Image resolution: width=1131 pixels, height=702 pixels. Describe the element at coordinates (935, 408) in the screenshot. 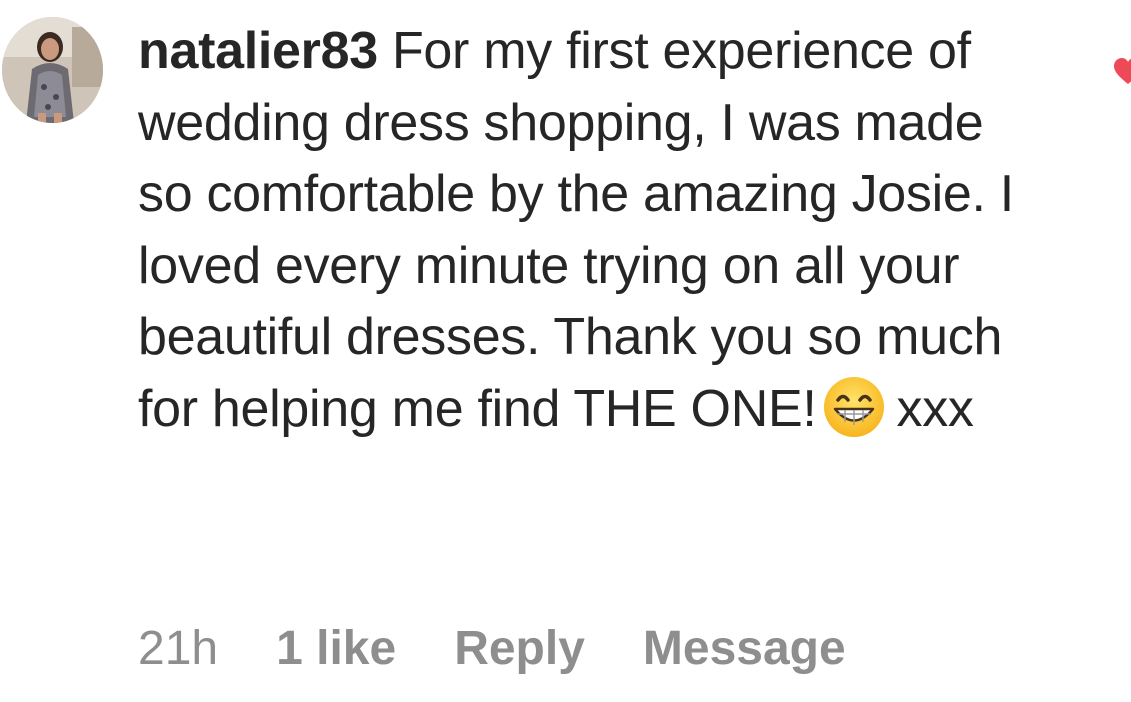

I see `comment-text-end: xxx` at that location.